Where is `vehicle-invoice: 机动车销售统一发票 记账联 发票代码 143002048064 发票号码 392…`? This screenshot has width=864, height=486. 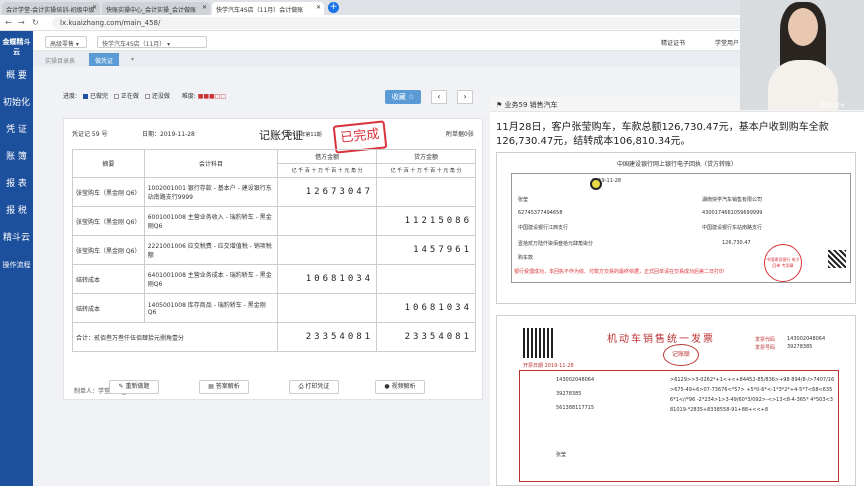 vehicle-invoice: 机动车销售统一发票 记账联 发票代码 143002048064 发票号码 392… is located at coordinates (676, 400).